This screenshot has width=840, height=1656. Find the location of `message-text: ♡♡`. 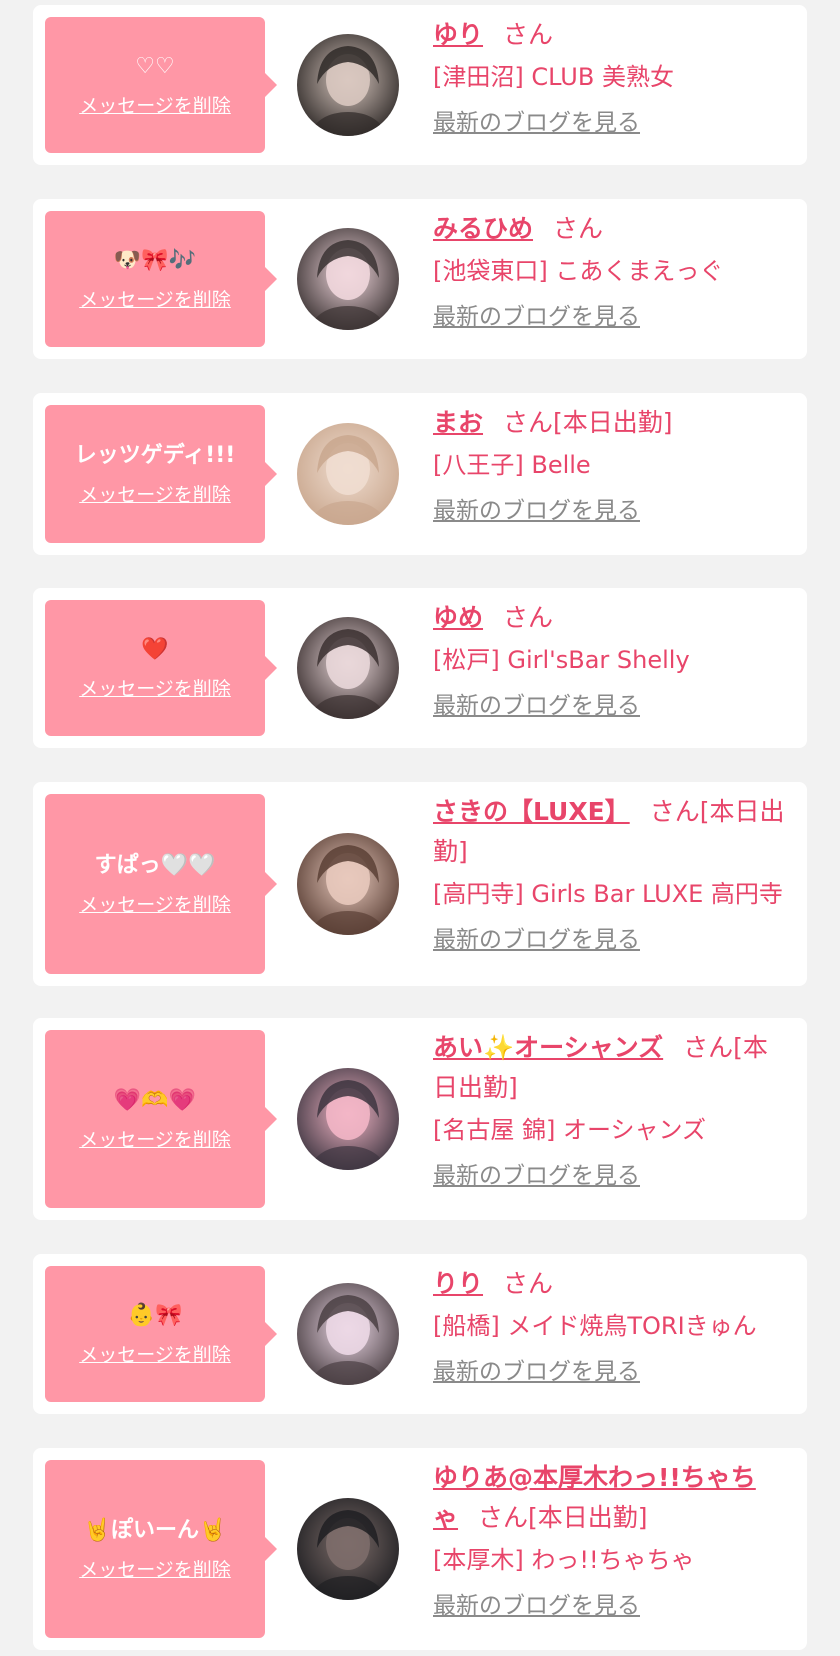

message-text: ♡♡ is located at coordinates (155, 66).